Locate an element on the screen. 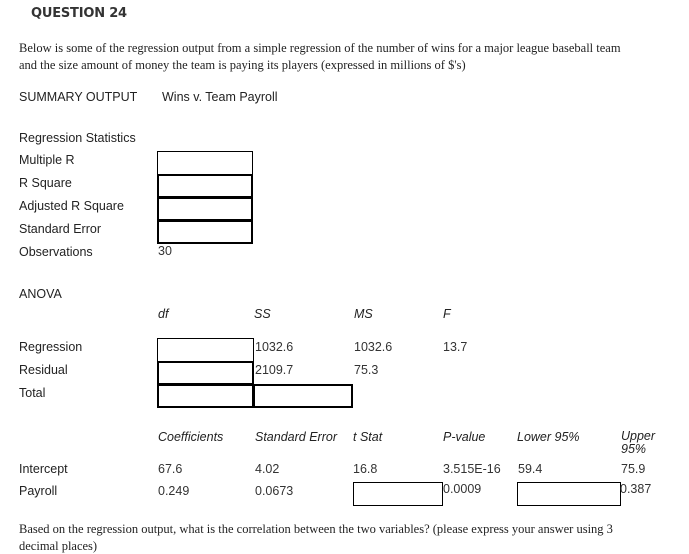  stat-label-adjusted-r-square: Adjusted R Square is located at coordinates (71, 206).